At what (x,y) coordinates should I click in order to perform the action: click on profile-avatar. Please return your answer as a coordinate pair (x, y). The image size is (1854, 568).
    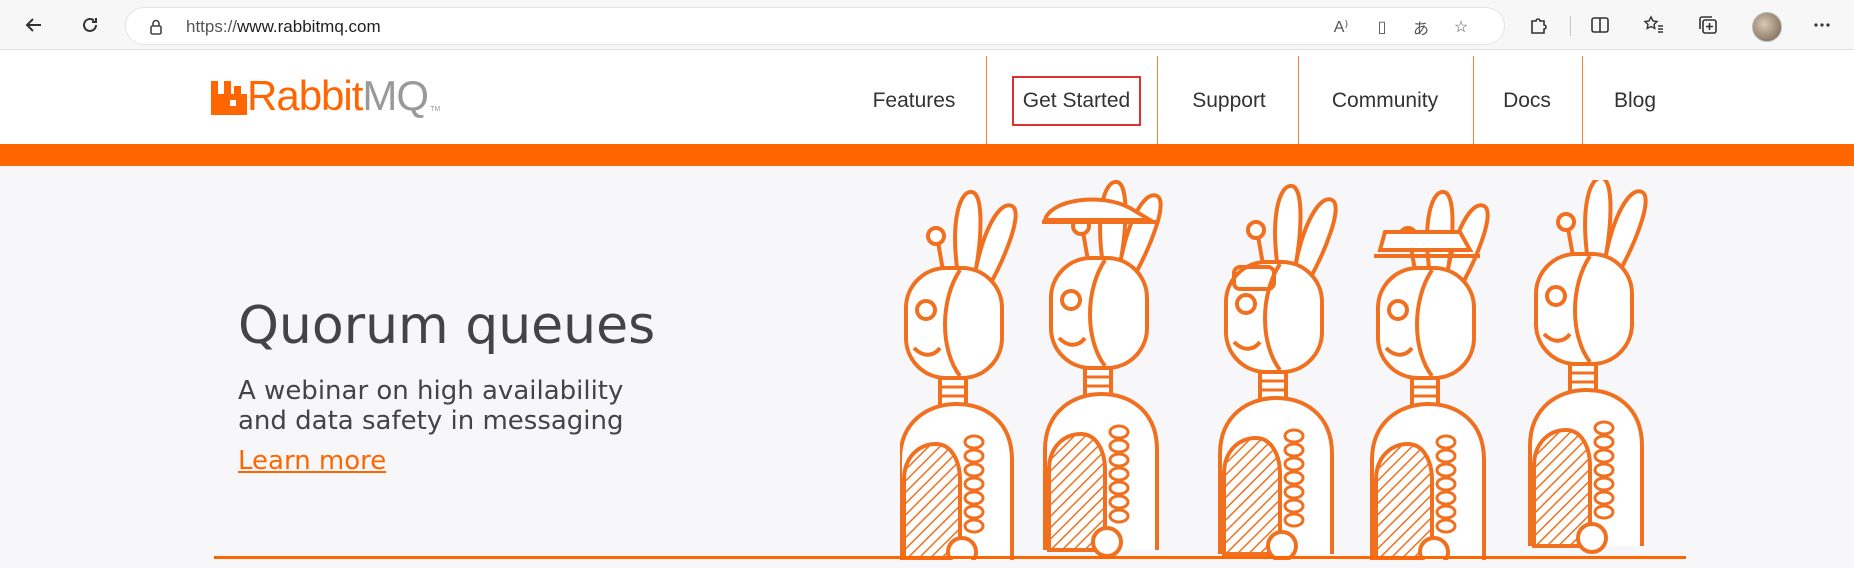
    Looking at the image, I should click on (1767, 27).